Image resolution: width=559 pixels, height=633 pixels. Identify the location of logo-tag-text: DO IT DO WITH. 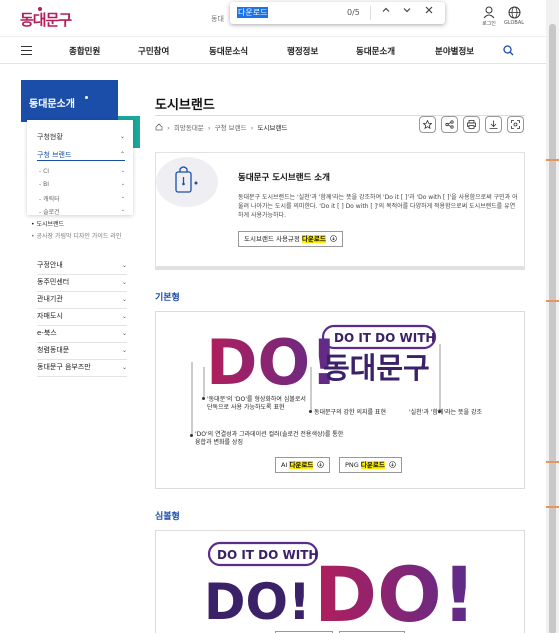
(384, 338).